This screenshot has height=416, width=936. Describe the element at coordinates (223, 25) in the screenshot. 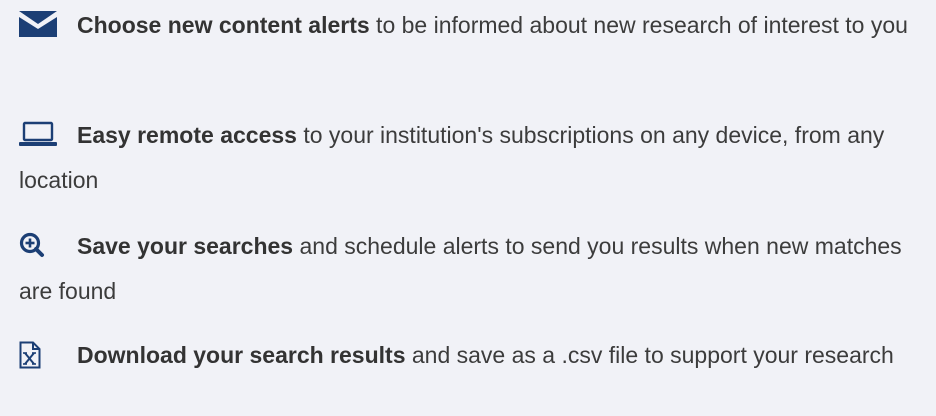

I see `feature-title: Choose new content alerts` at that location.